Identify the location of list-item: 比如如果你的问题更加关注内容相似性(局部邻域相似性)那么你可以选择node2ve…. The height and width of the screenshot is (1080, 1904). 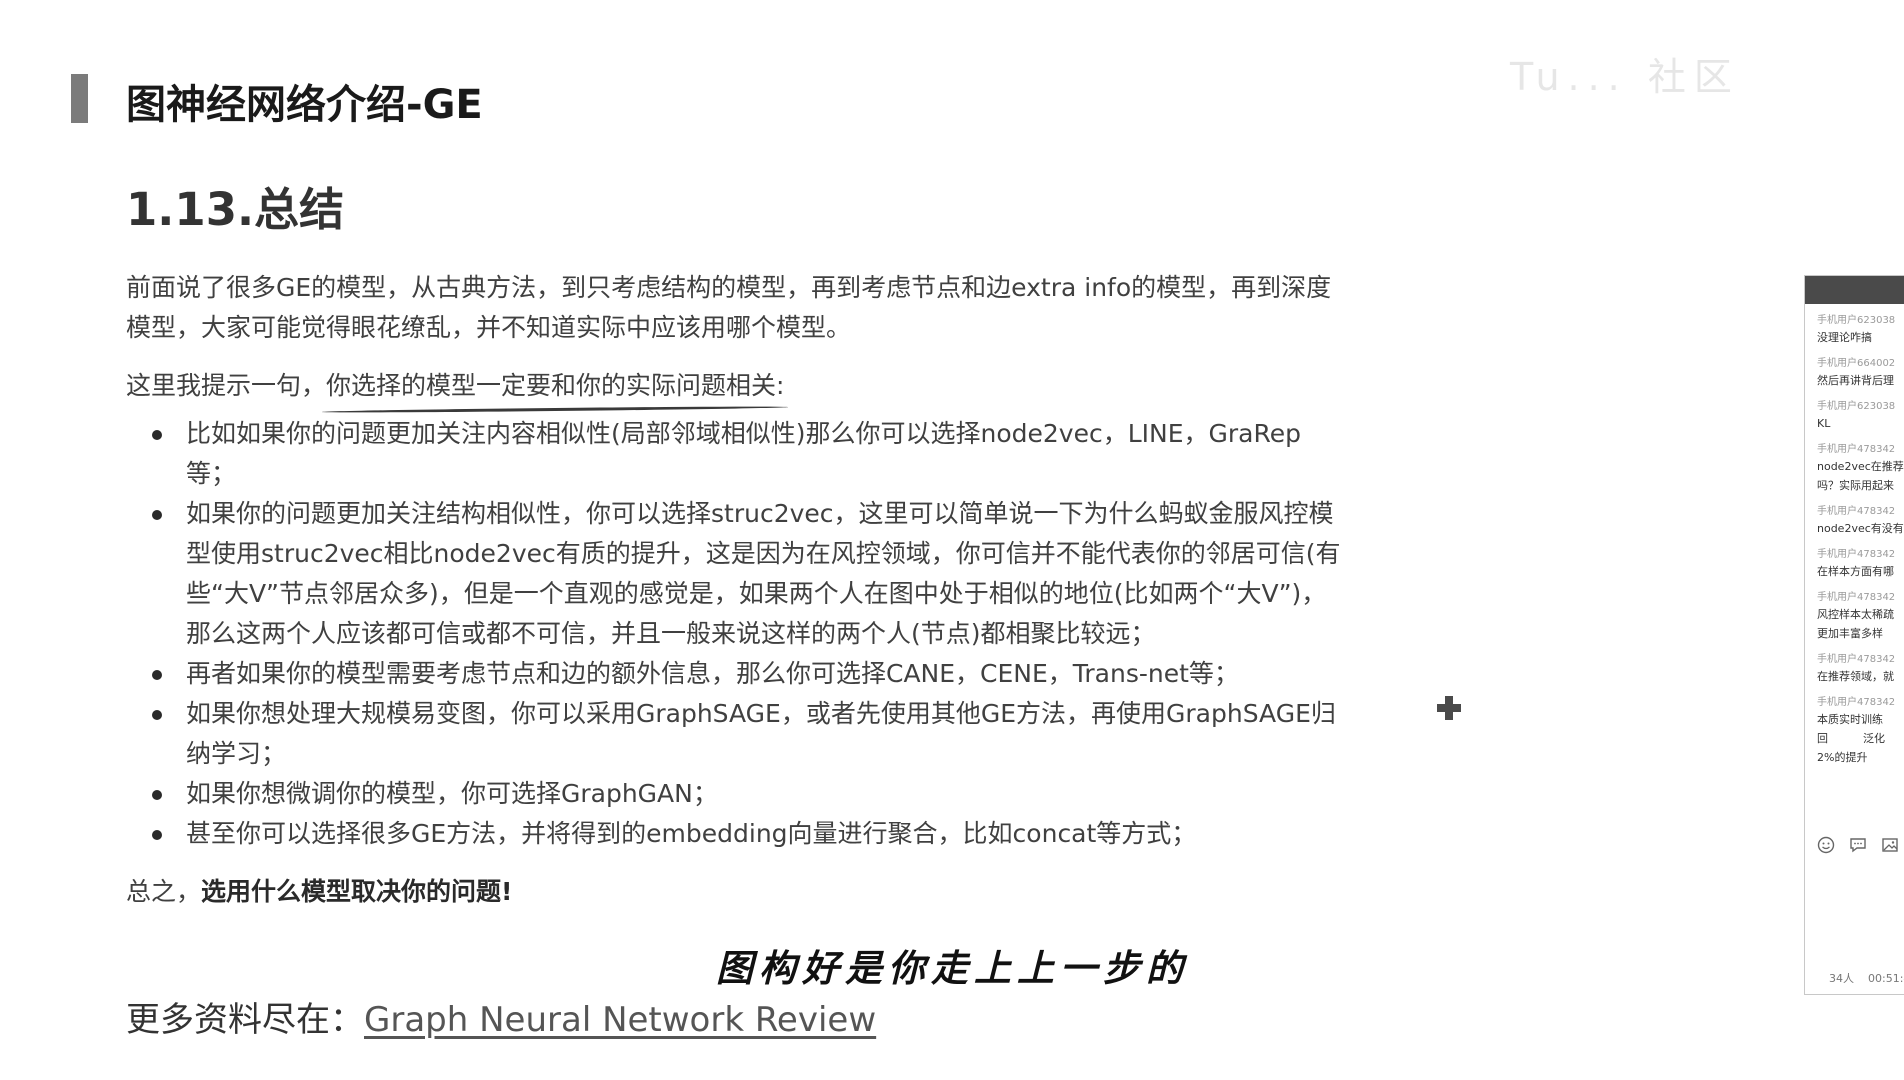
(736, 454).